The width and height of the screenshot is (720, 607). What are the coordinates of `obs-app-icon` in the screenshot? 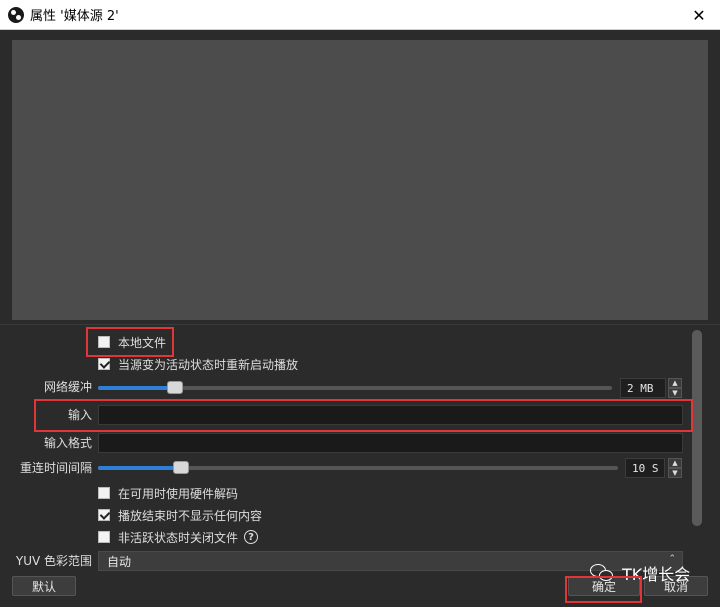 It's located at (16, 14).